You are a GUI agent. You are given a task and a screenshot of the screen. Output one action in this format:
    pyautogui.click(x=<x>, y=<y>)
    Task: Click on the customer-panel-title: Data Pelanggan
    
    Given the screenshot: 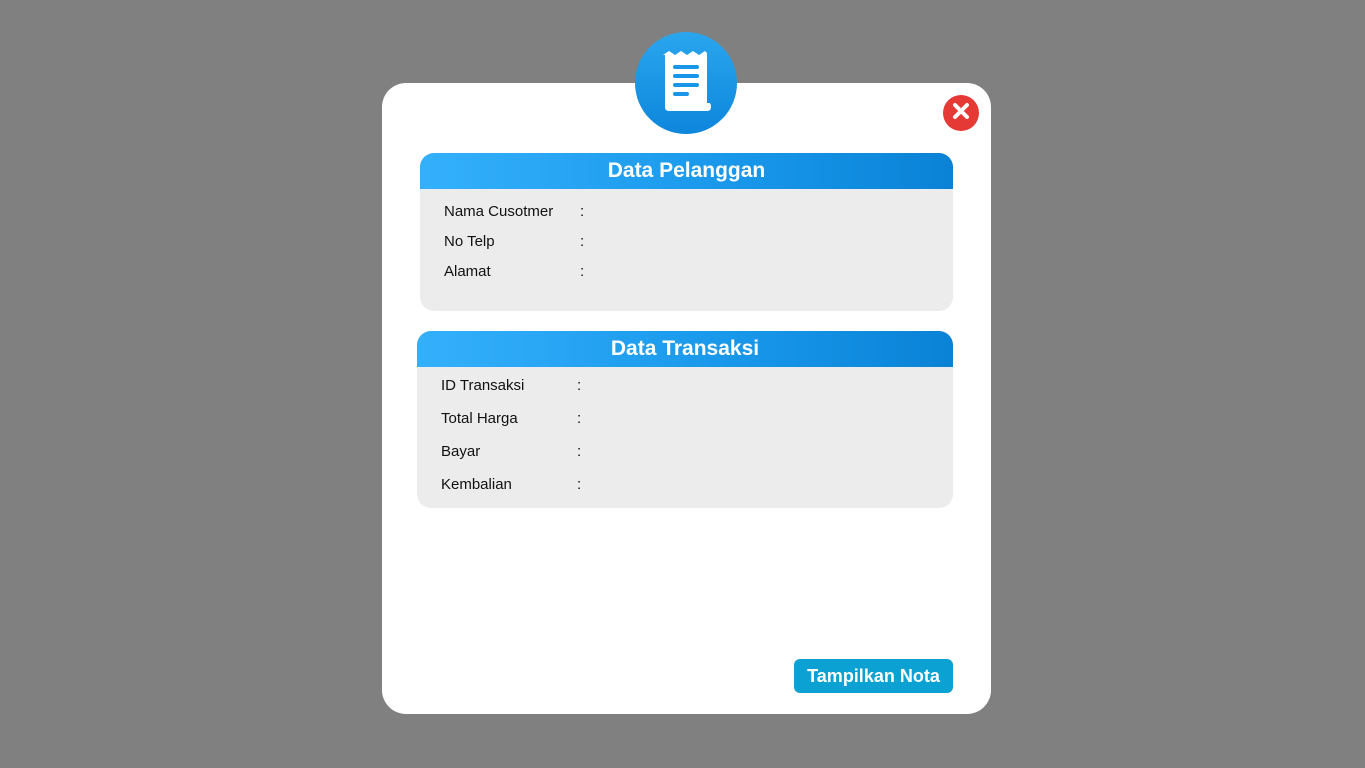 What is the action you would take?
    pyautogui.click(x=686, y=171)
    